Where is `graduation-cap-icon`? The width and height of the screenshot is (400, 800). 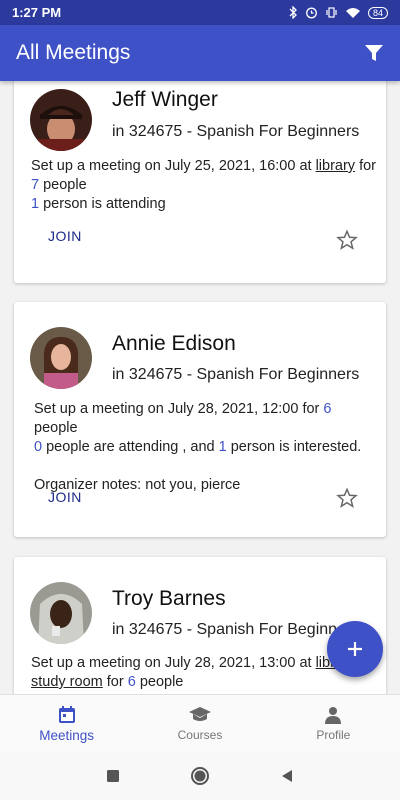 graduation-cap-icon is located at coordinates (199, 714).